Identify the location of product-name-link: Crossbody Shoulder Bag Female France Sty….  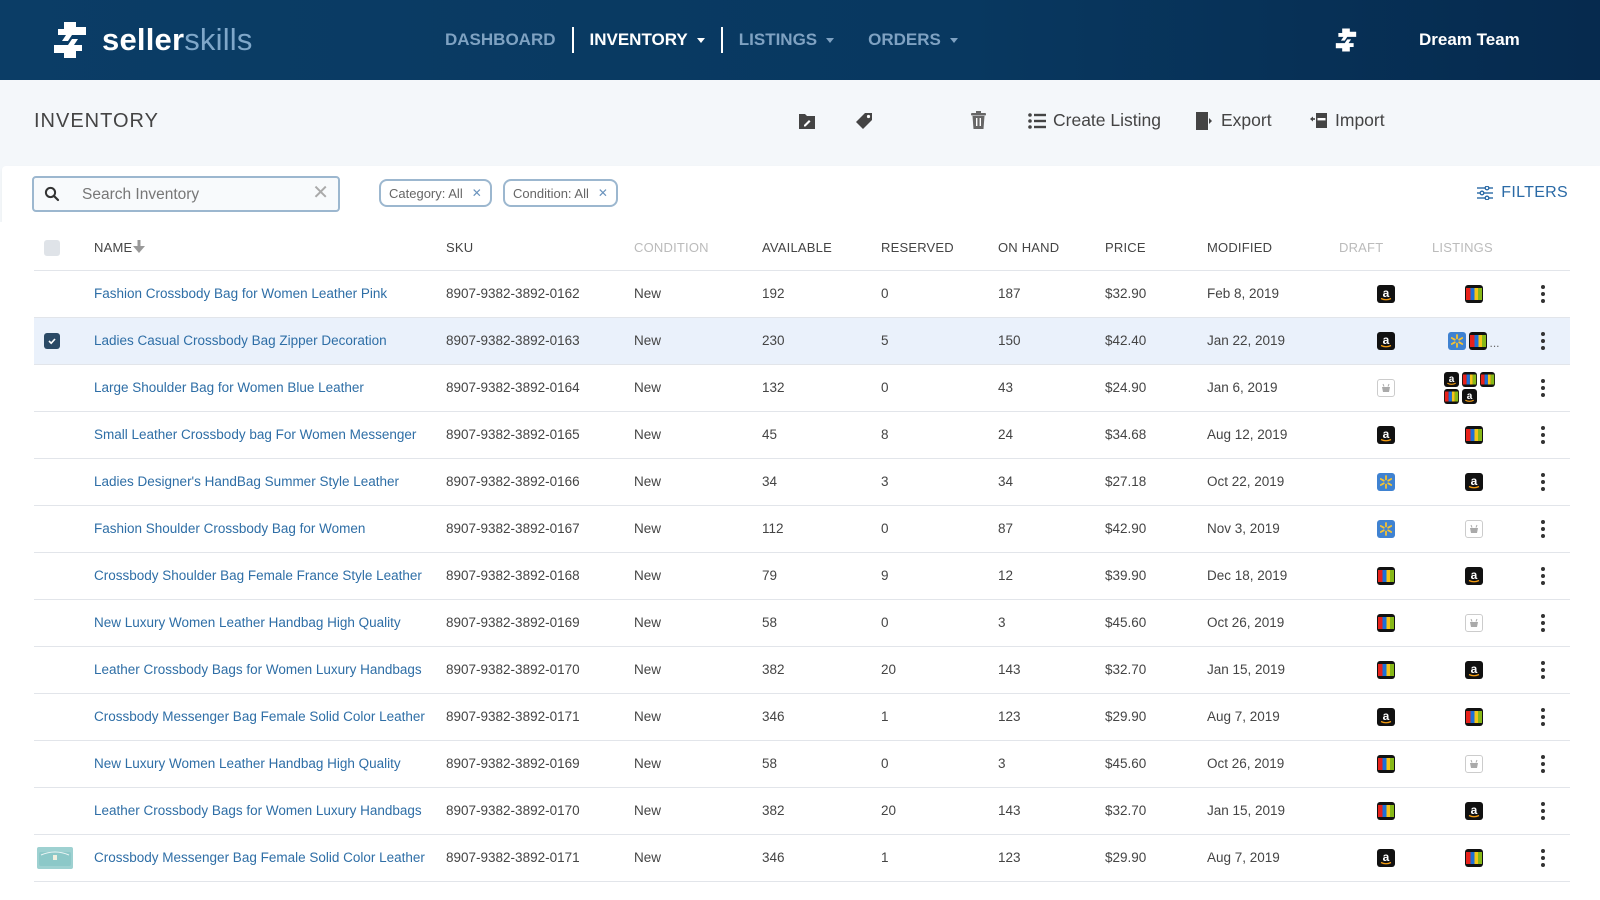
(270, 576).